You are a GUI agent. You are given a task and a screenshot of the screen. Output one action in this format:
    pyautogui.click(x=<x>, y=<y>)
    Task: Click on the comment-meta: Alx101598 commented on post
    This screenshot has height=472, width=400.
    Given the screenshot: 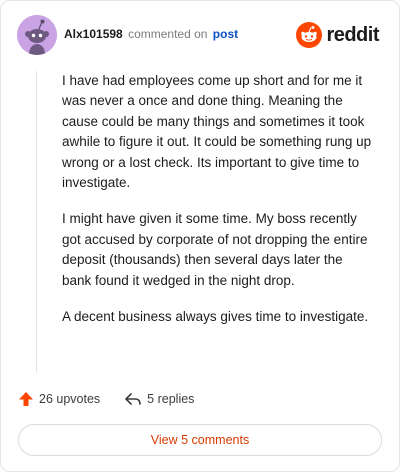 What is the action you would take?
    pyautogui.click(x=151, y=34)
    